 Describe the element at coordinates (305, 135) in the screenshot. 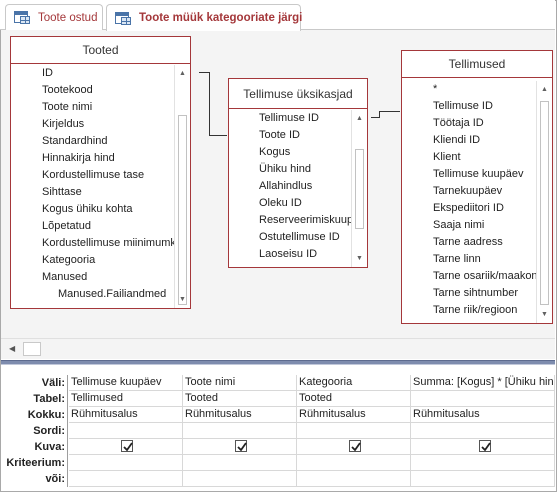

I see `field-item: Toote ID` at that location.